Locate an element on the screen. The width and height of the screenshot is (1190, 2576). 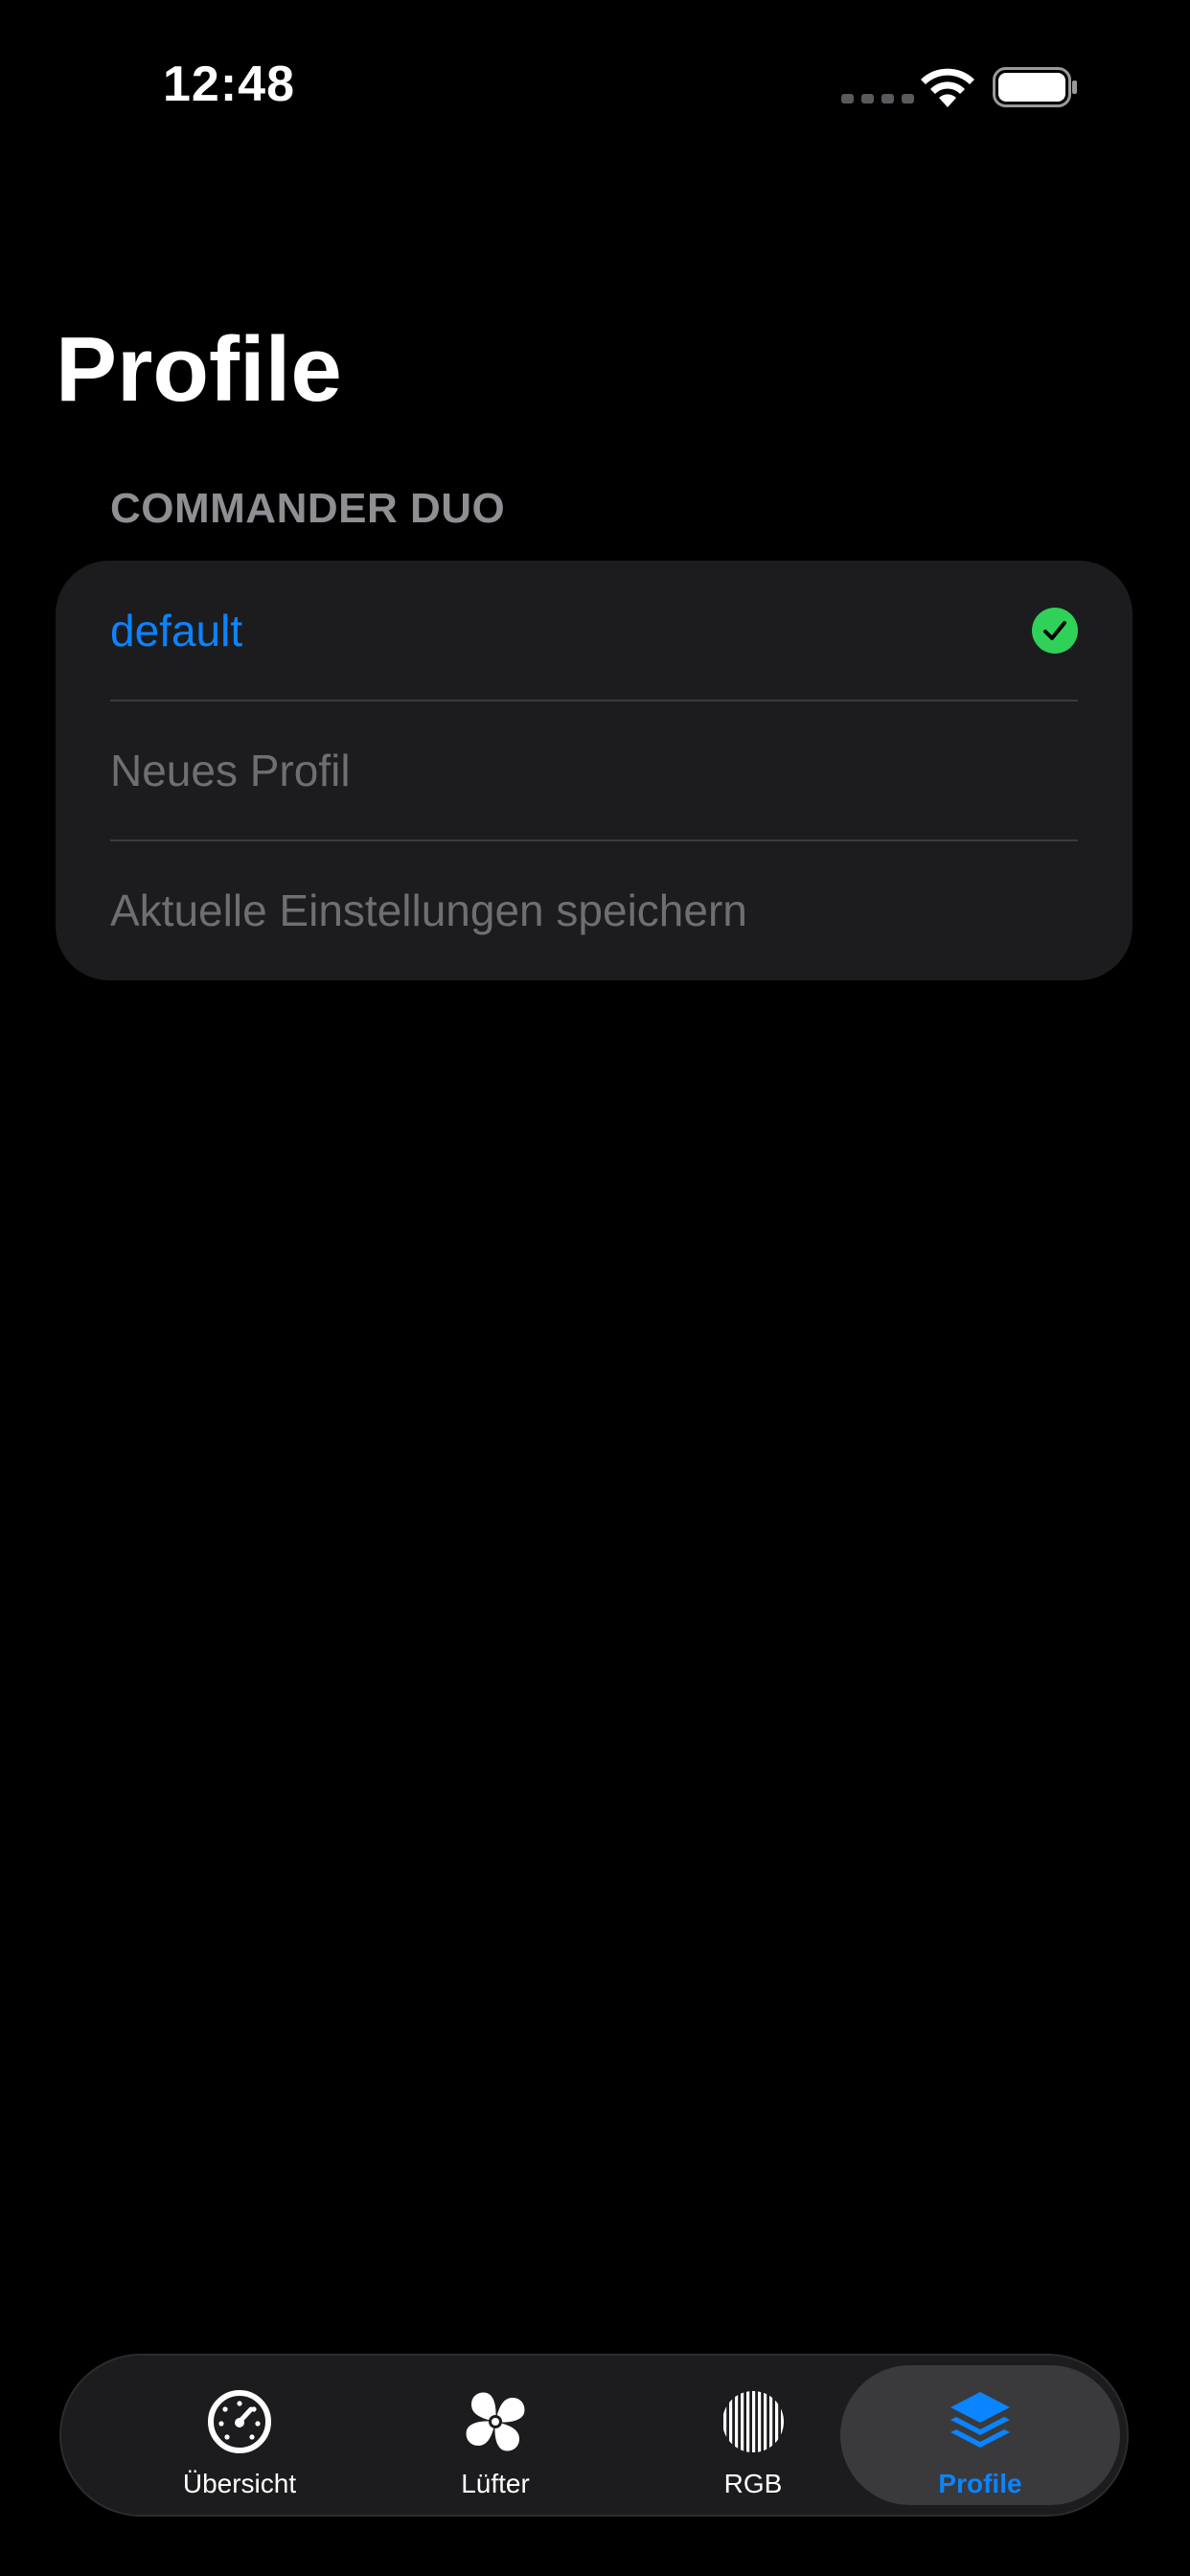
tab-bar: Übersicht Lüfter RGB Profile is located at coordinates (594, 2435).